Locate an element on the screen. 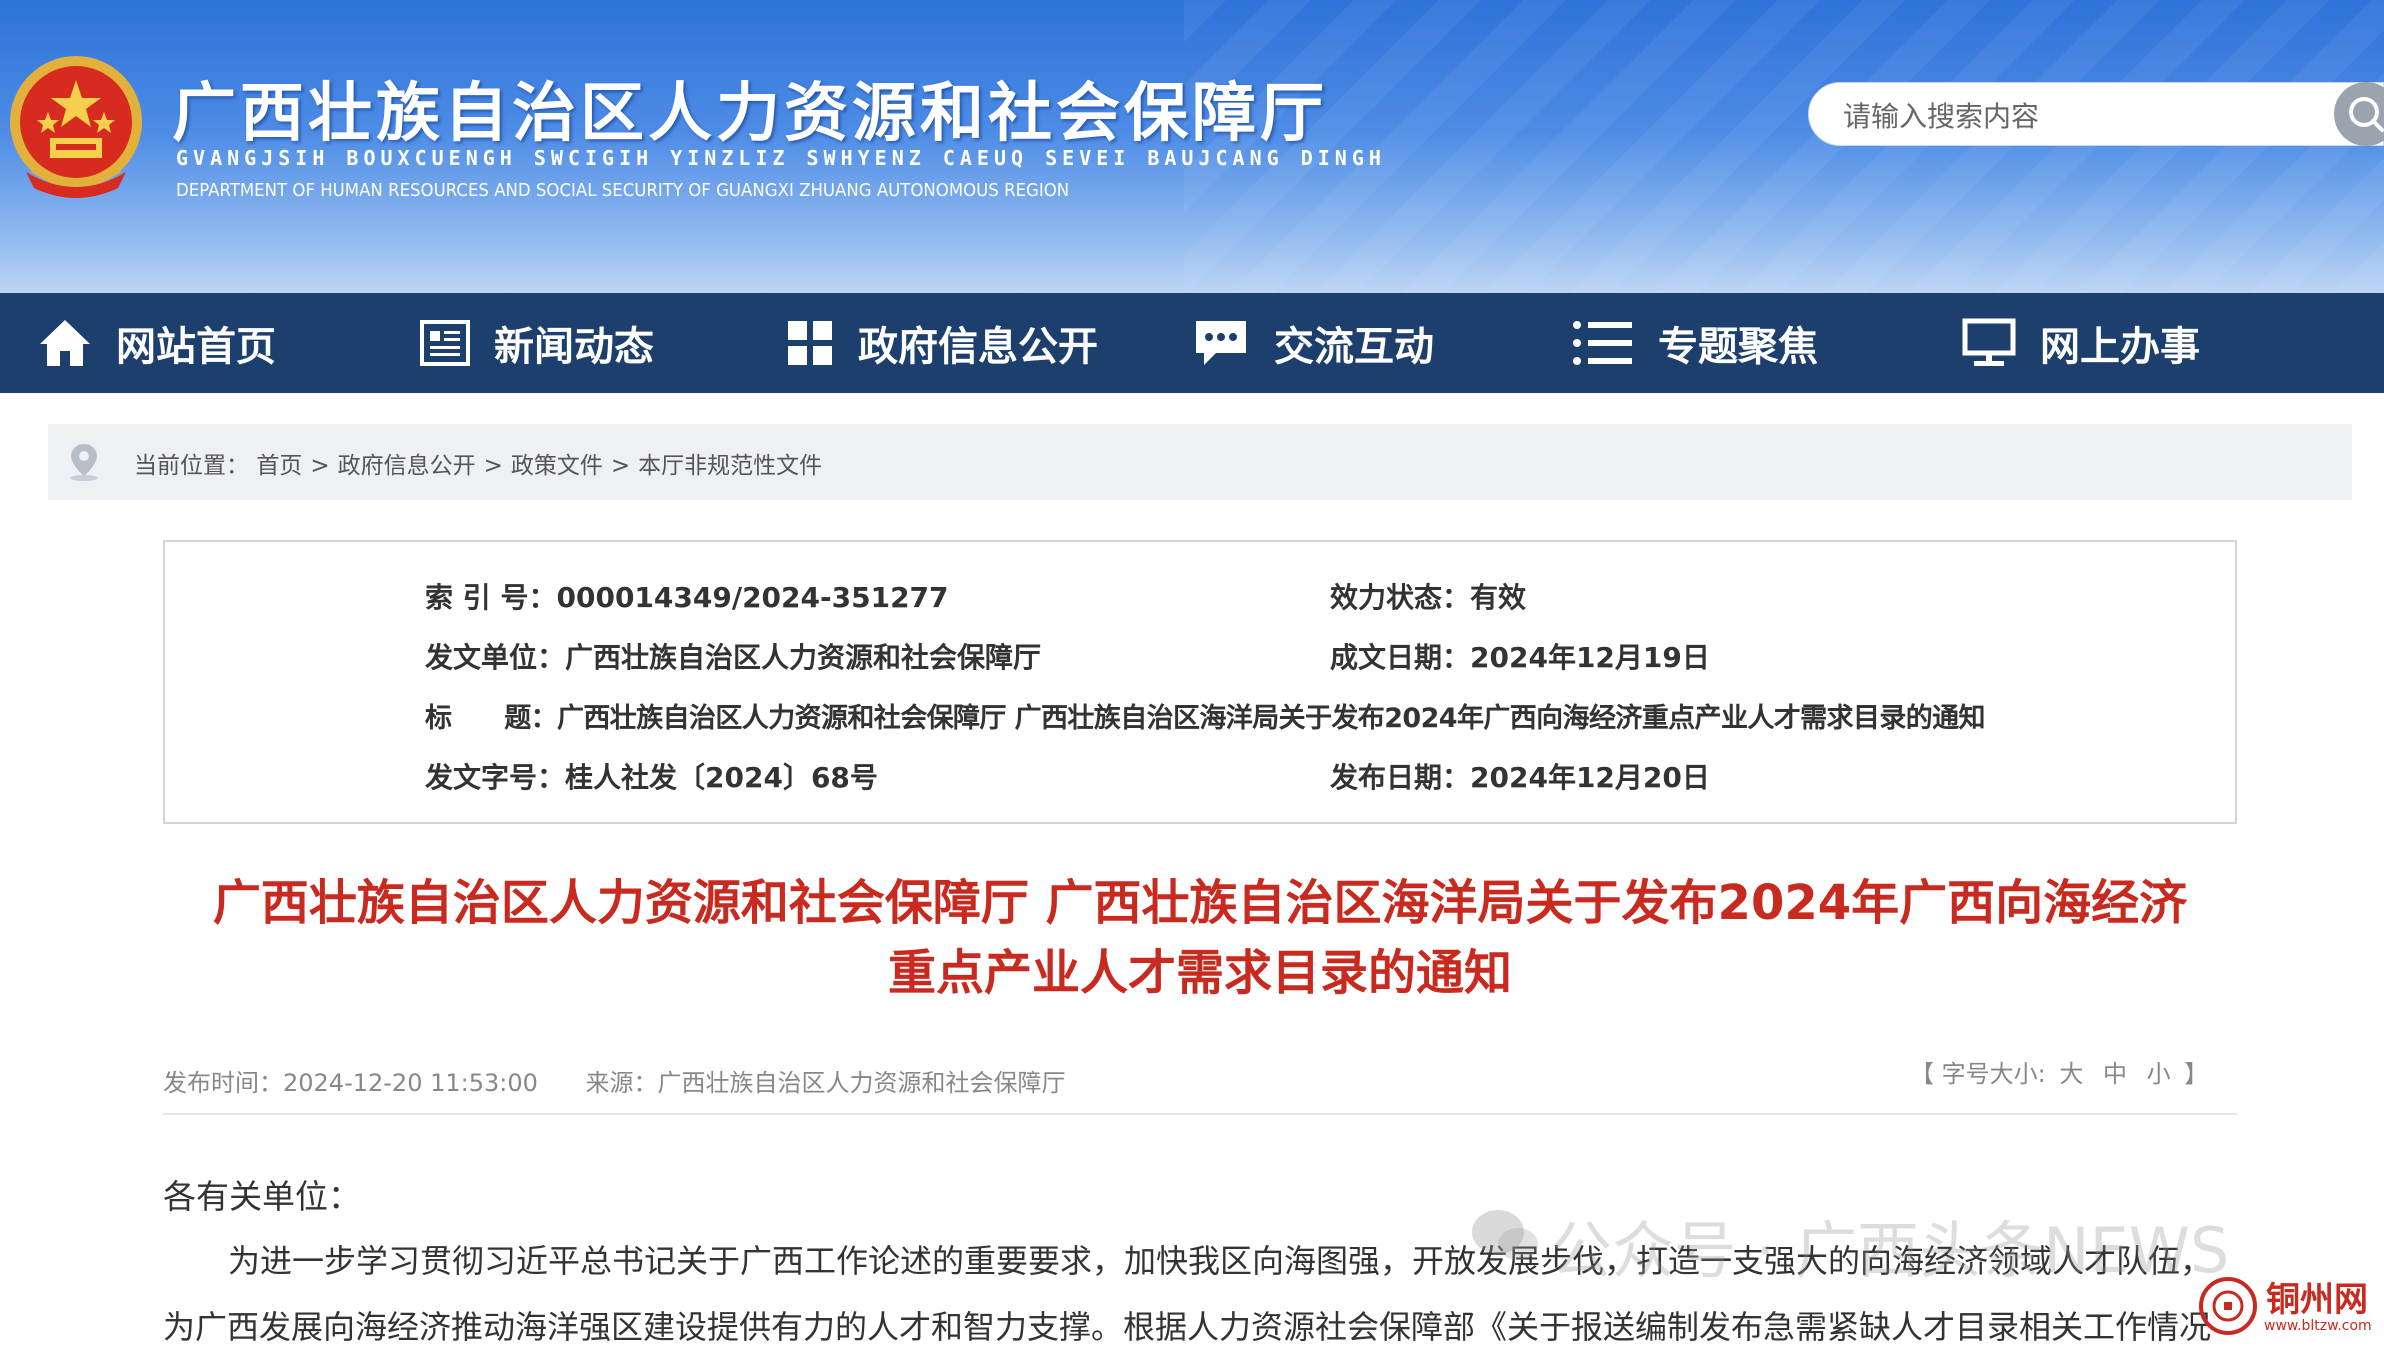 The height and width of the screenshot is (1348, 2384). breadcrumb-gov-info: 政府信息公开 is located at coordinates (407, 466).